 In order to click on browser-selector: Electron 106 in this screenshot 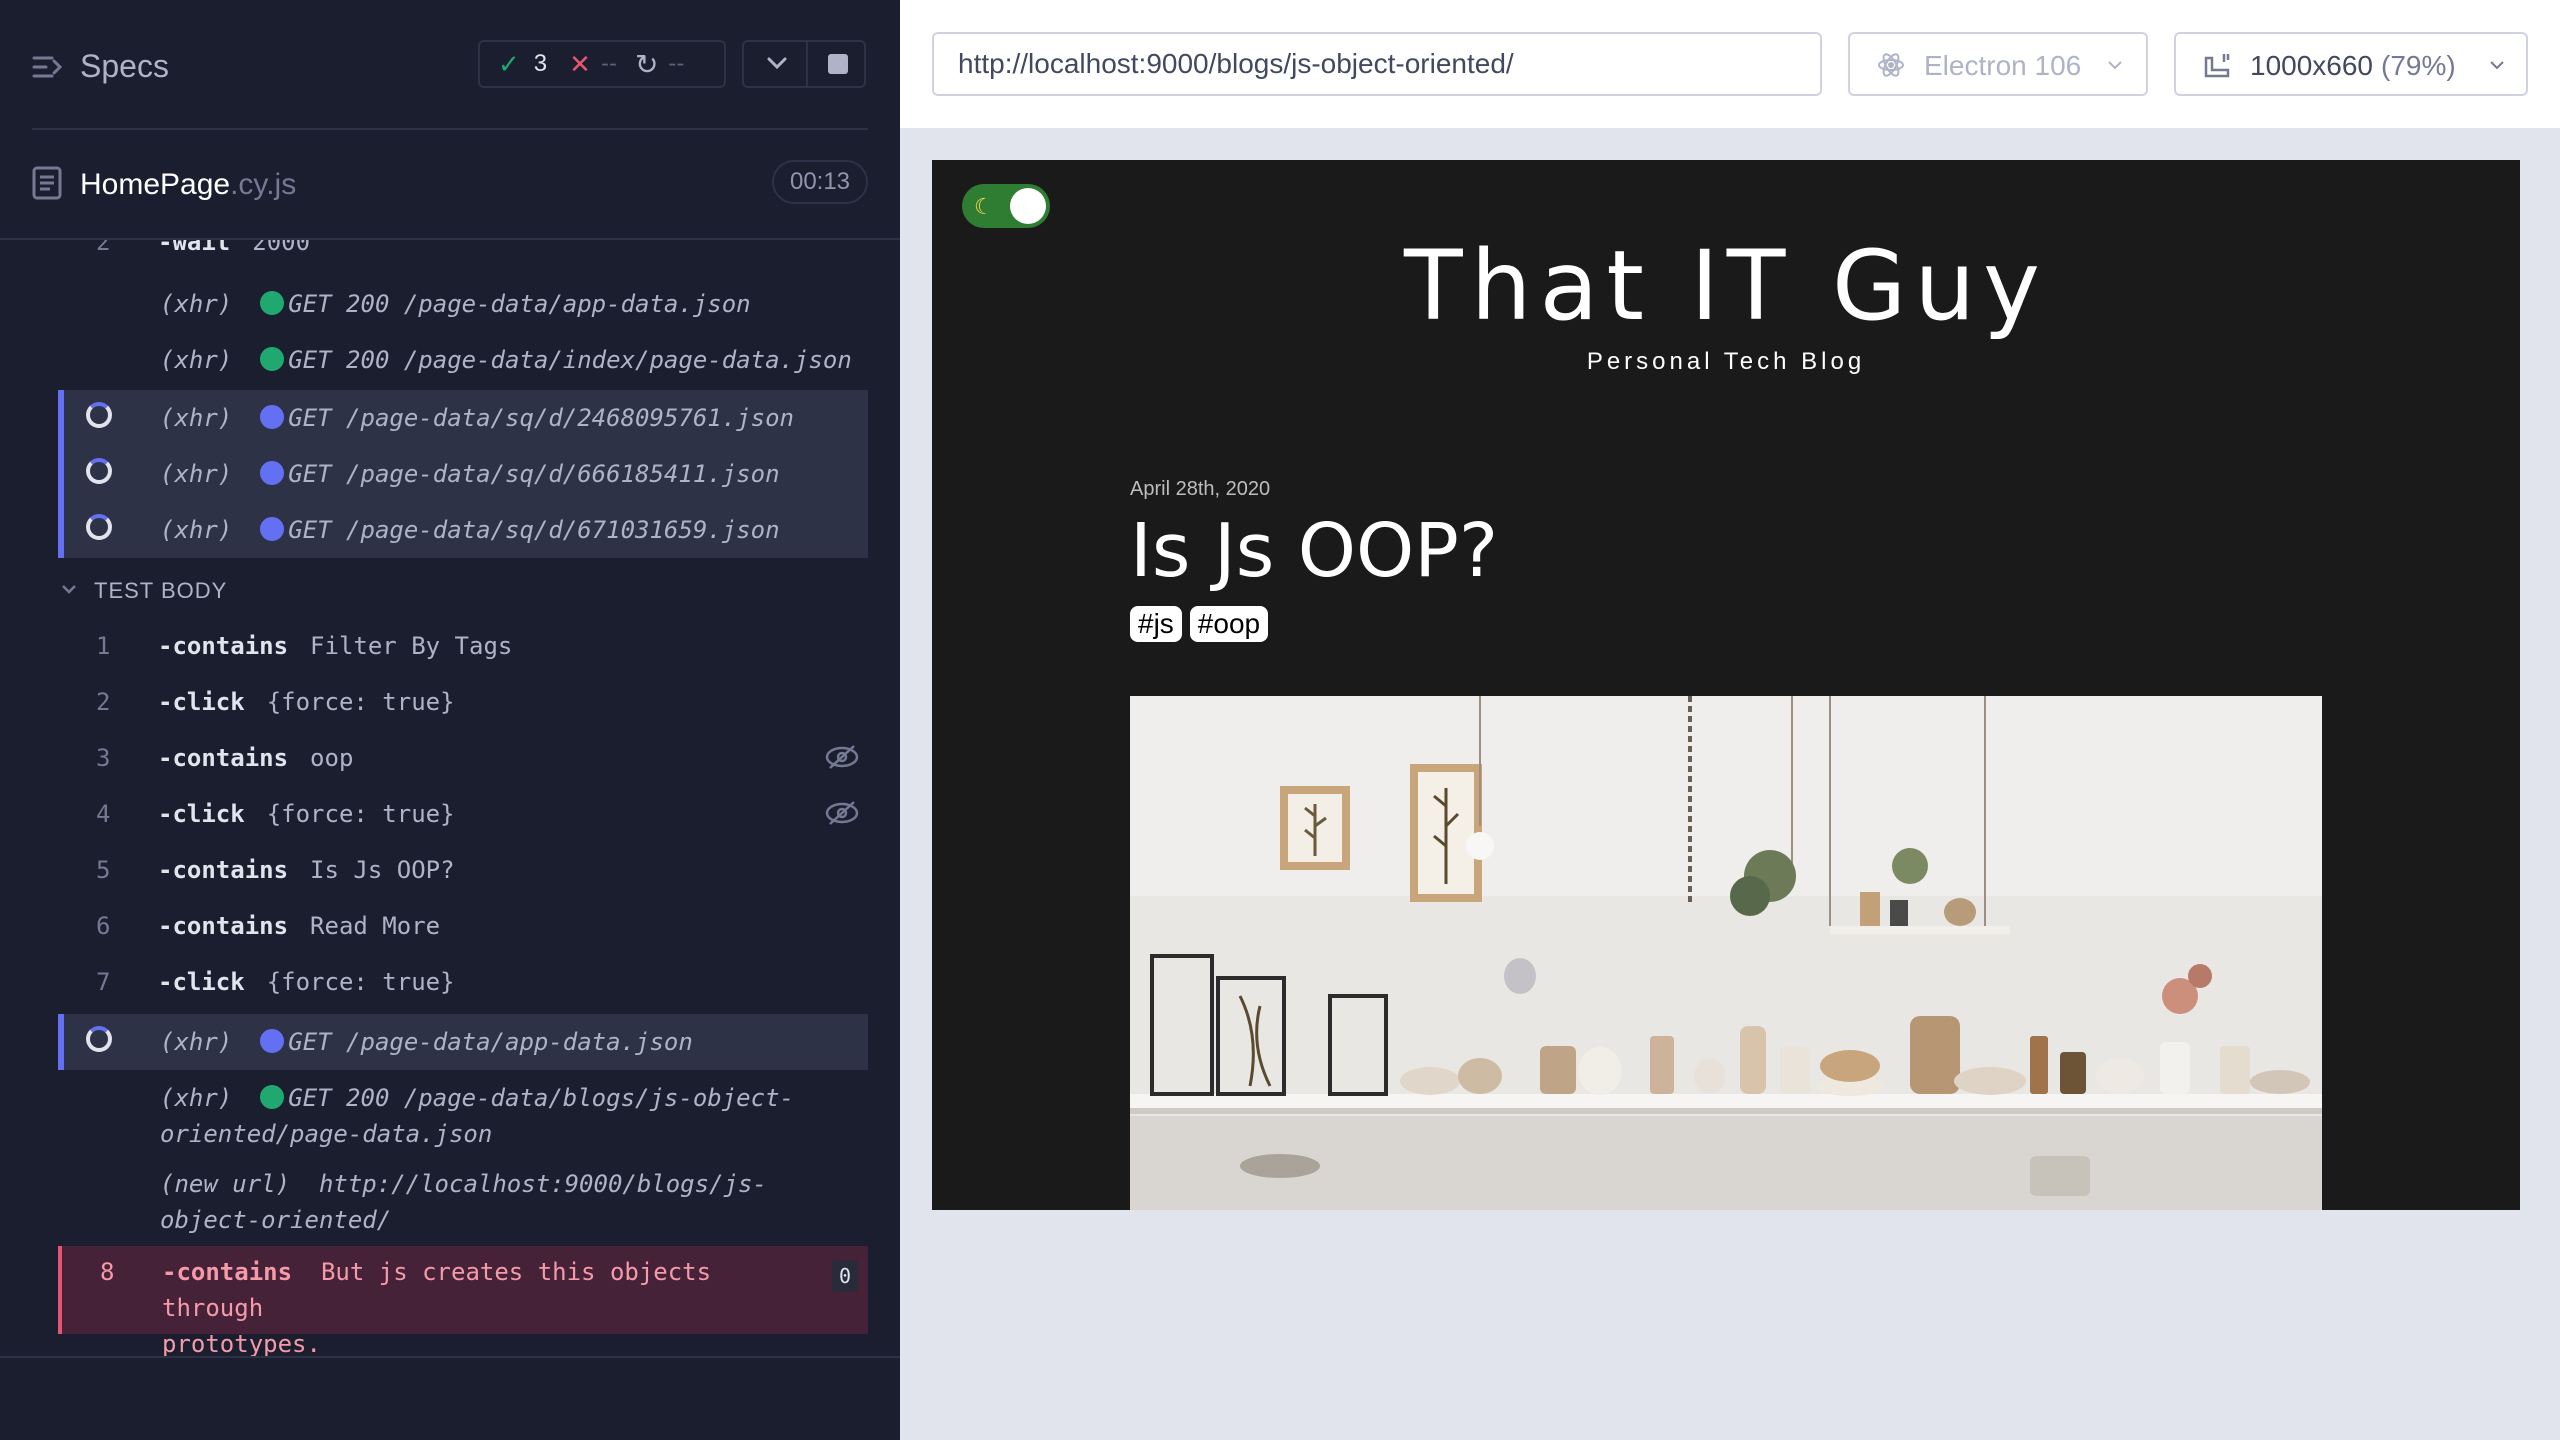, I will do `click(1998, 64)`.